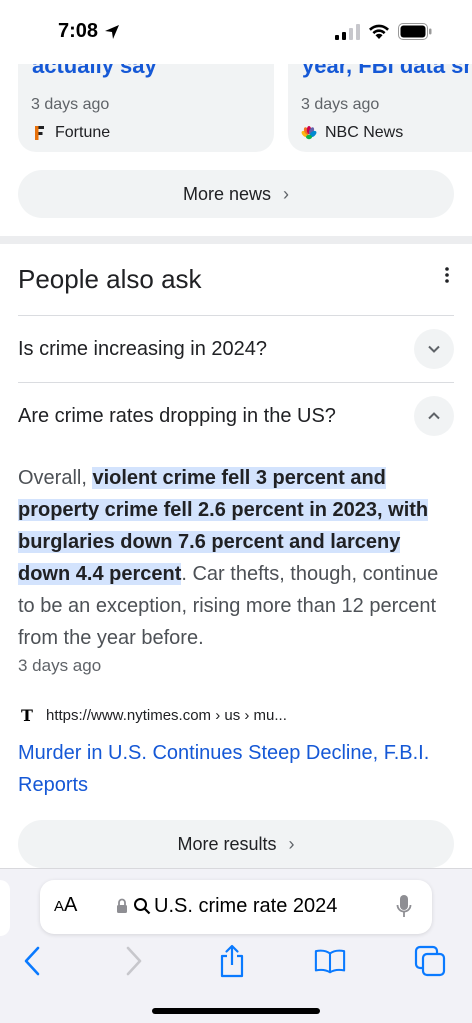 The width and height of the screenshot is (472, 1023). I want to click on news-card-source-label: Fortune, so click(83, 132).